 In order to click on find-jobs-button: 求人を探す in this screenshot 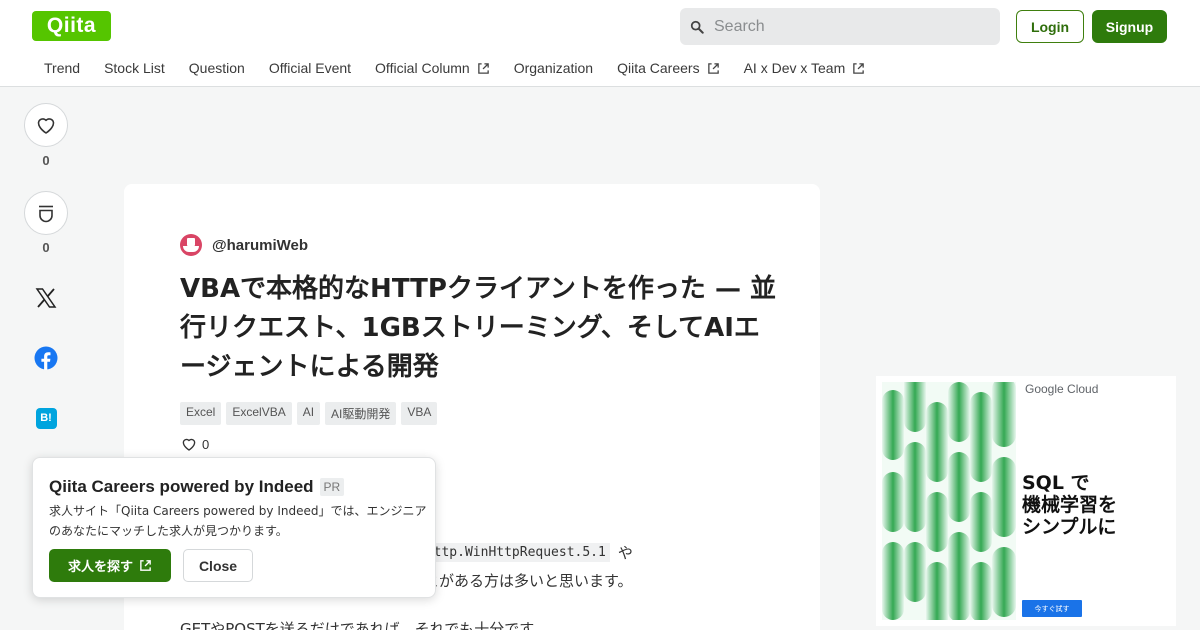, I will do `click(110, 565)`.